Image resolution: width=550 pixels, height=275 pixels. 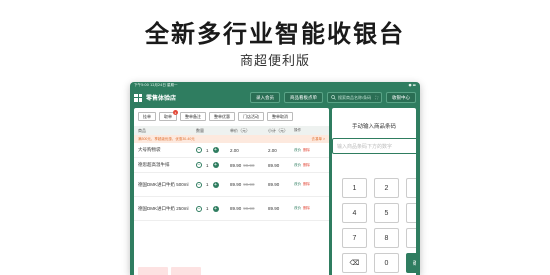 What do you see at coordinates (163, 184) in the screenshot?
I see `item-name: 德国DMK进口牛奶 500ml` at bounding box center [163, 184].